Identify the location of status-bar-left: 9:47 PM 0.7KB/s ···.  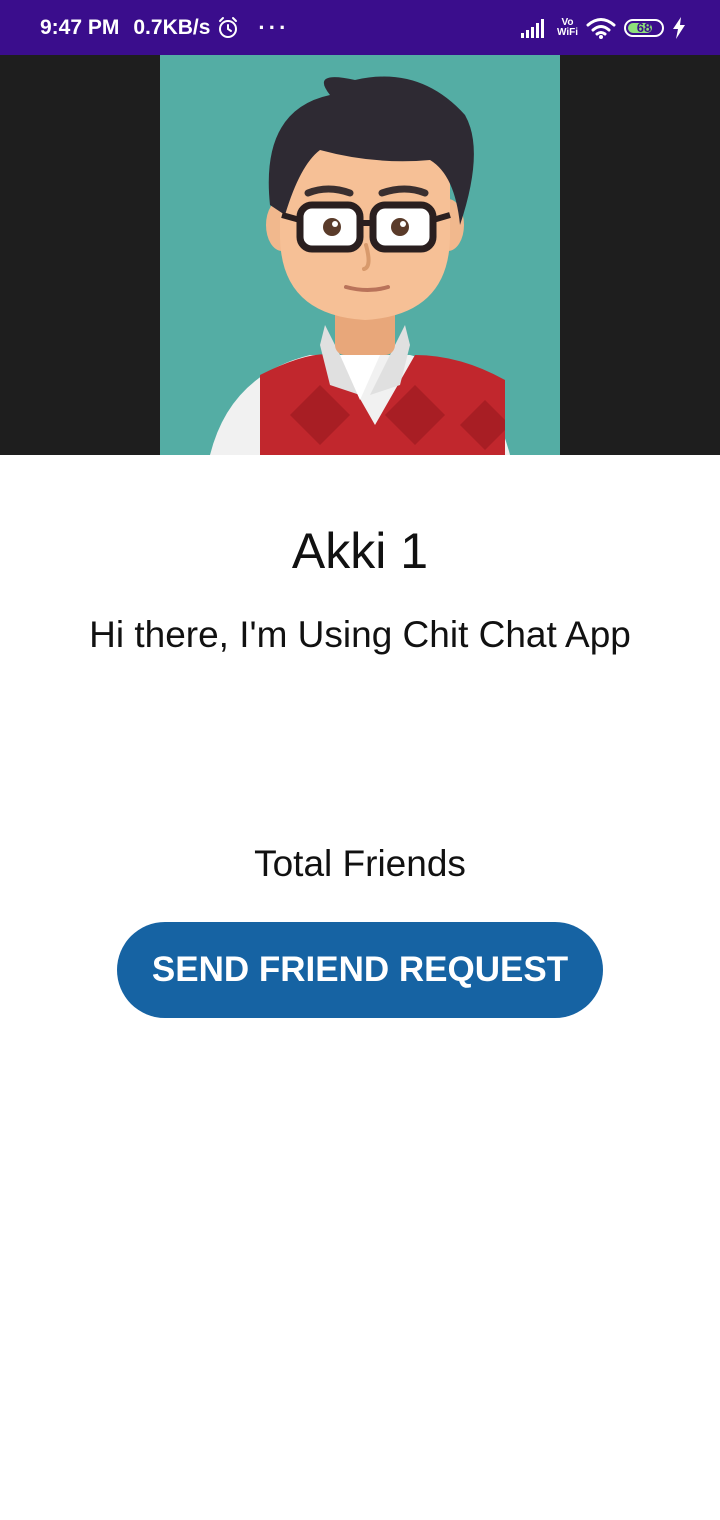
(164, 27).